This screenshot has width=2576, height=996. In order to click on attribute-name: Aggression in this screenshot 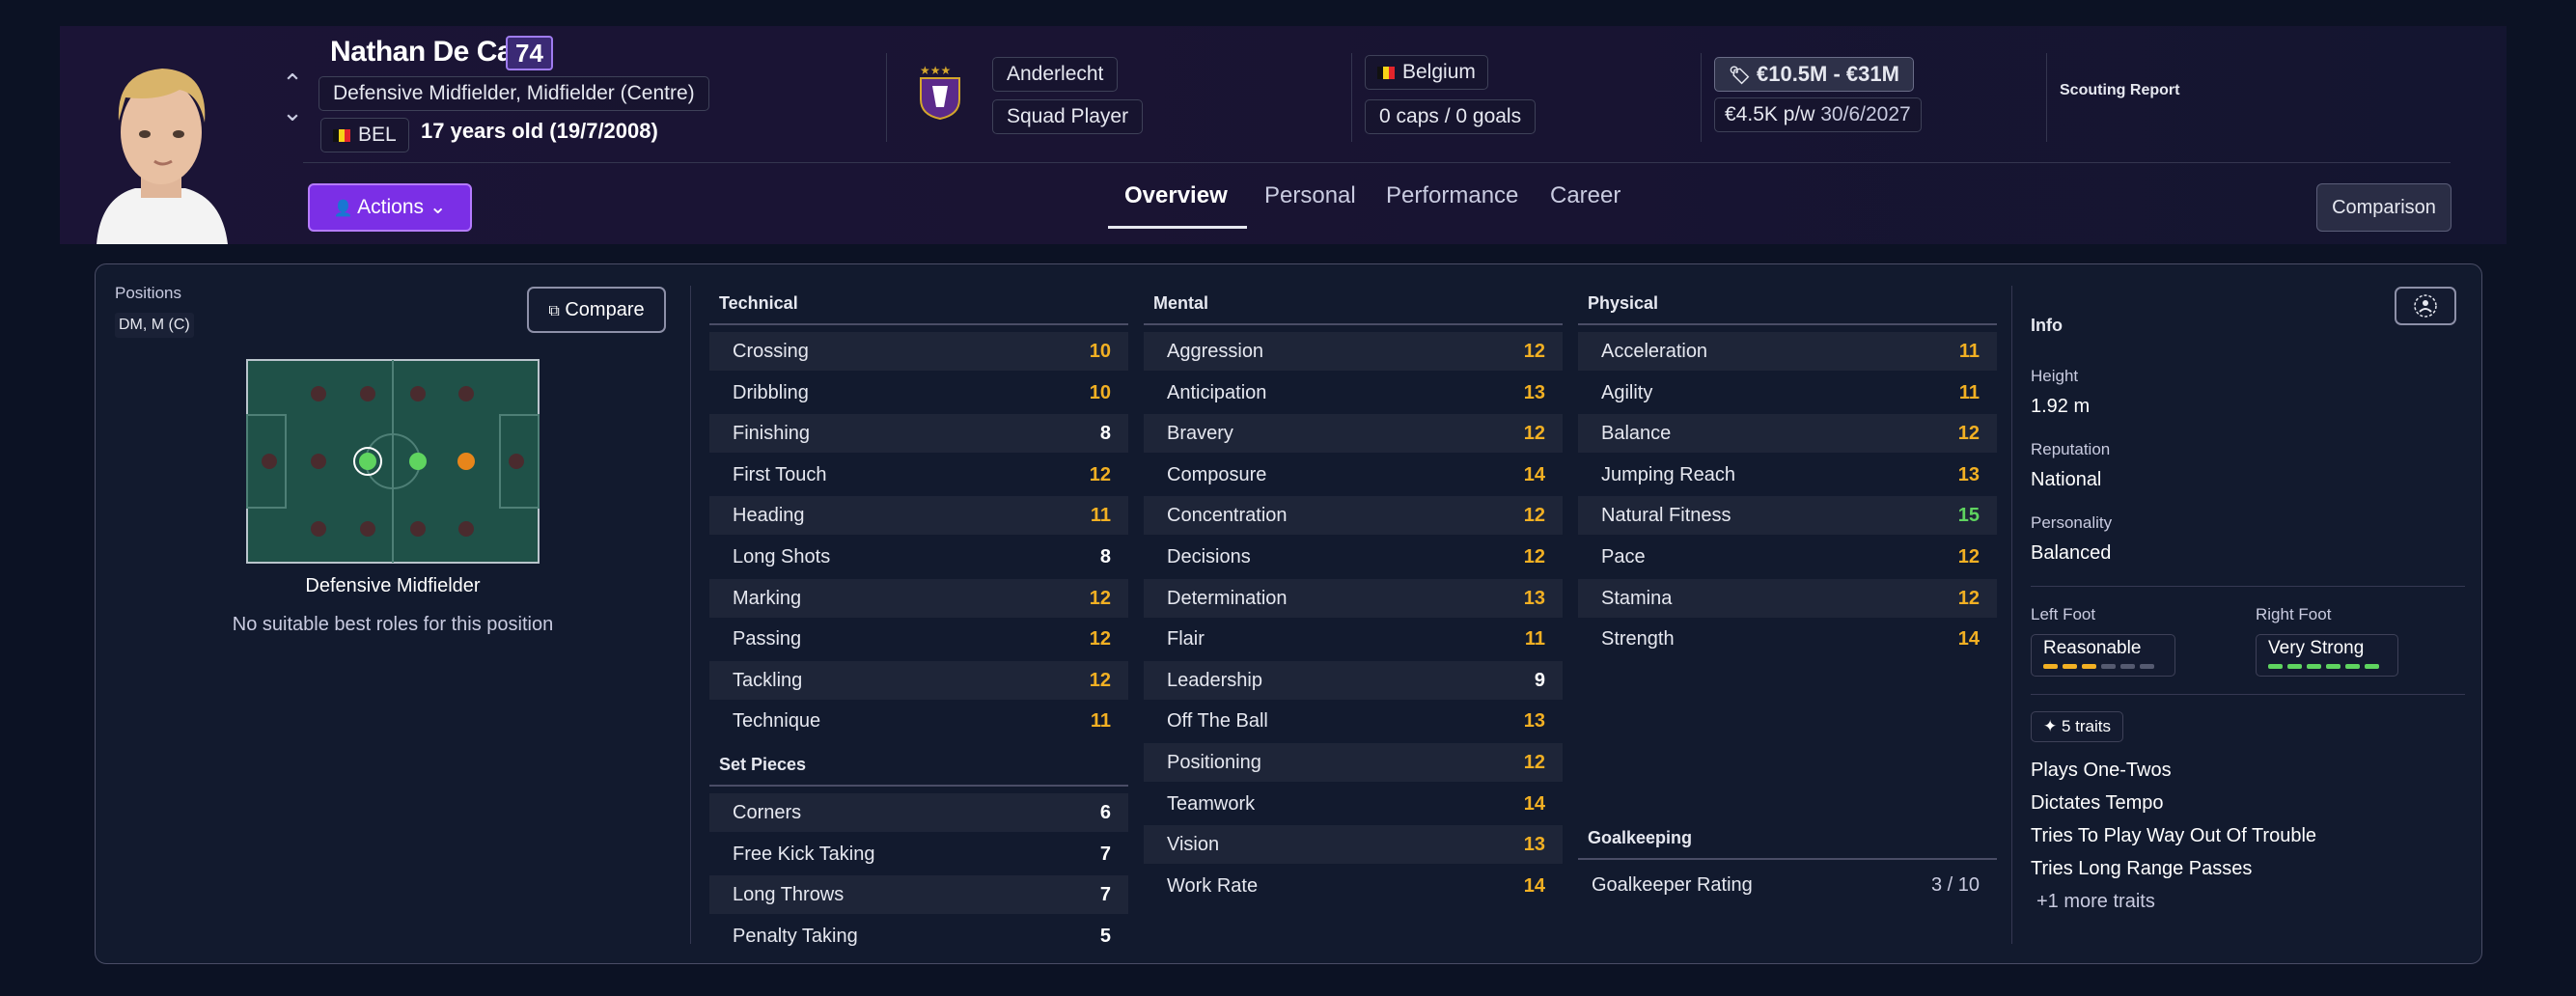, I will do `click(1215, 351)`.